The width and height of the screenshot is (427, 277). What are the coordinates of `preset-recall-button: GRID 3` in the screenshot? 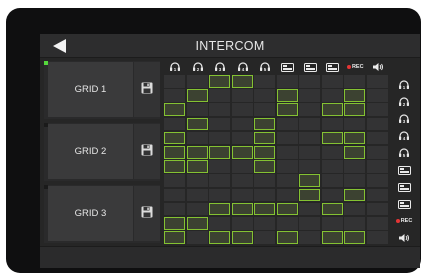 It's located at (90, 213).